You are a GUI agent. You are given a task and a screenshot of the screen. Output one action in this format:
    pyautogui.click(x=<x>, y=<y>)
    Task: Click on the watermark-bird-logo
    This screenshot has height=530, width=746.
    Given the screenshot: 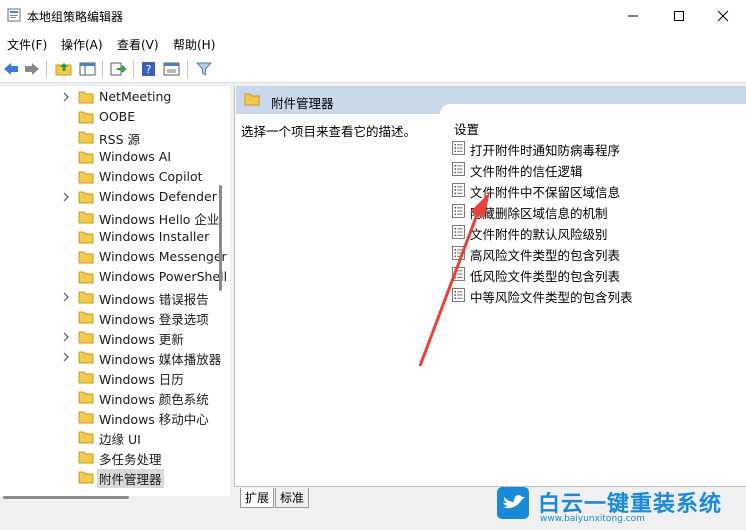 What is the action you would take?
    pyautogui.click(x=513, y=503)
    